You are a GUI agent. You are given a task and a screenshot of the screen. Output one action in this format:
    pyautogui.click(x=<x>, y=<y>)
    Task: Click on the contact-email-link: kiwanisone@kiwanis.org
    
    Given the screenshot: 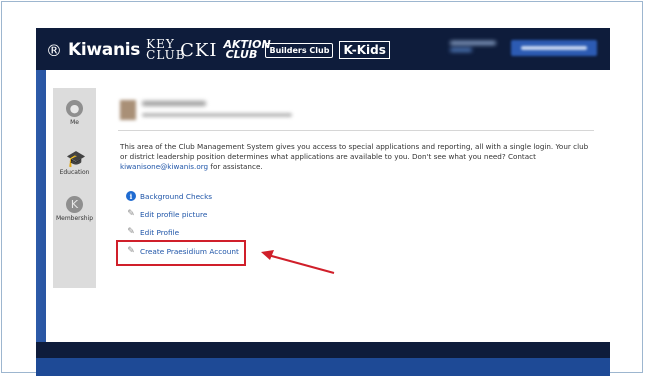 What is the action you would take?
    pyautogui.click(x=164, y=166)
    